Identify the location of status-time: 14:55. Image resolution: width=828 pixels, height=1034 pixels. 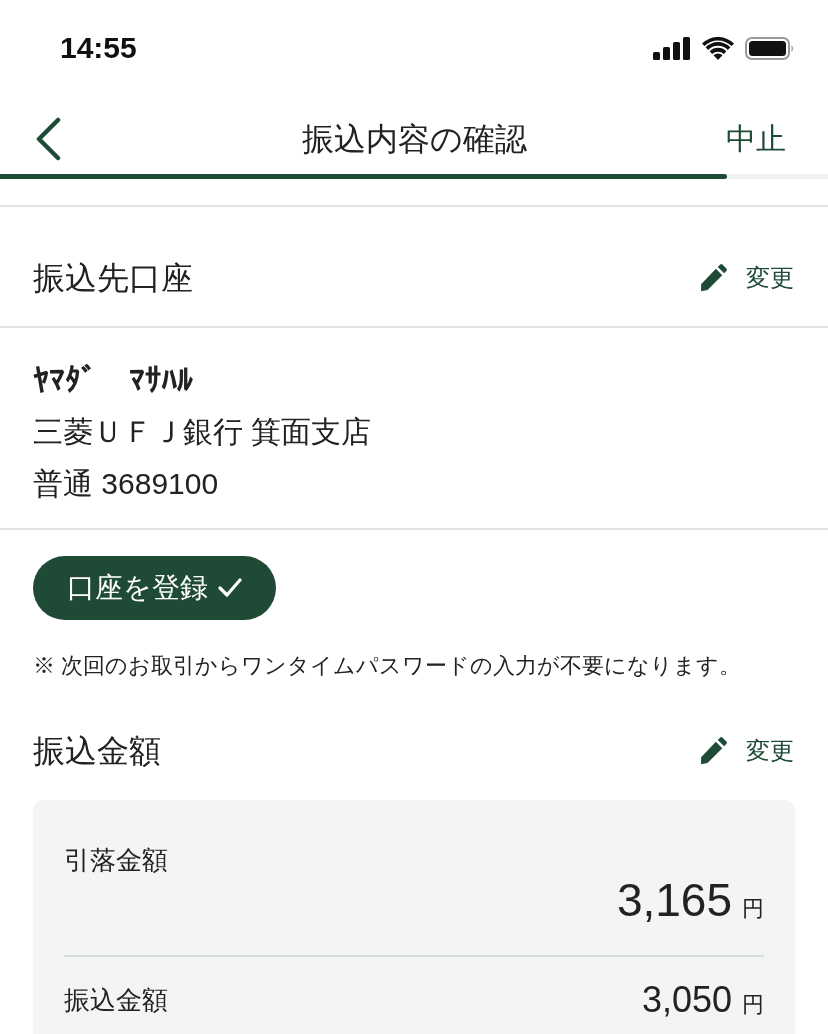
(98, 48).